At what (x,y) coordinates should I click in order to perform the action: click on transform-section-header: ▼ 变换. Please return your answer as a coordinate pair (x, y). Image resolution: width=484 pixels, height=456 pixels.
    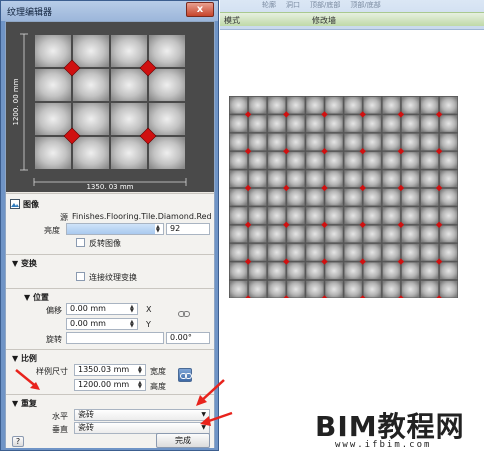
    Looking at the image, I should click on (24, 263).